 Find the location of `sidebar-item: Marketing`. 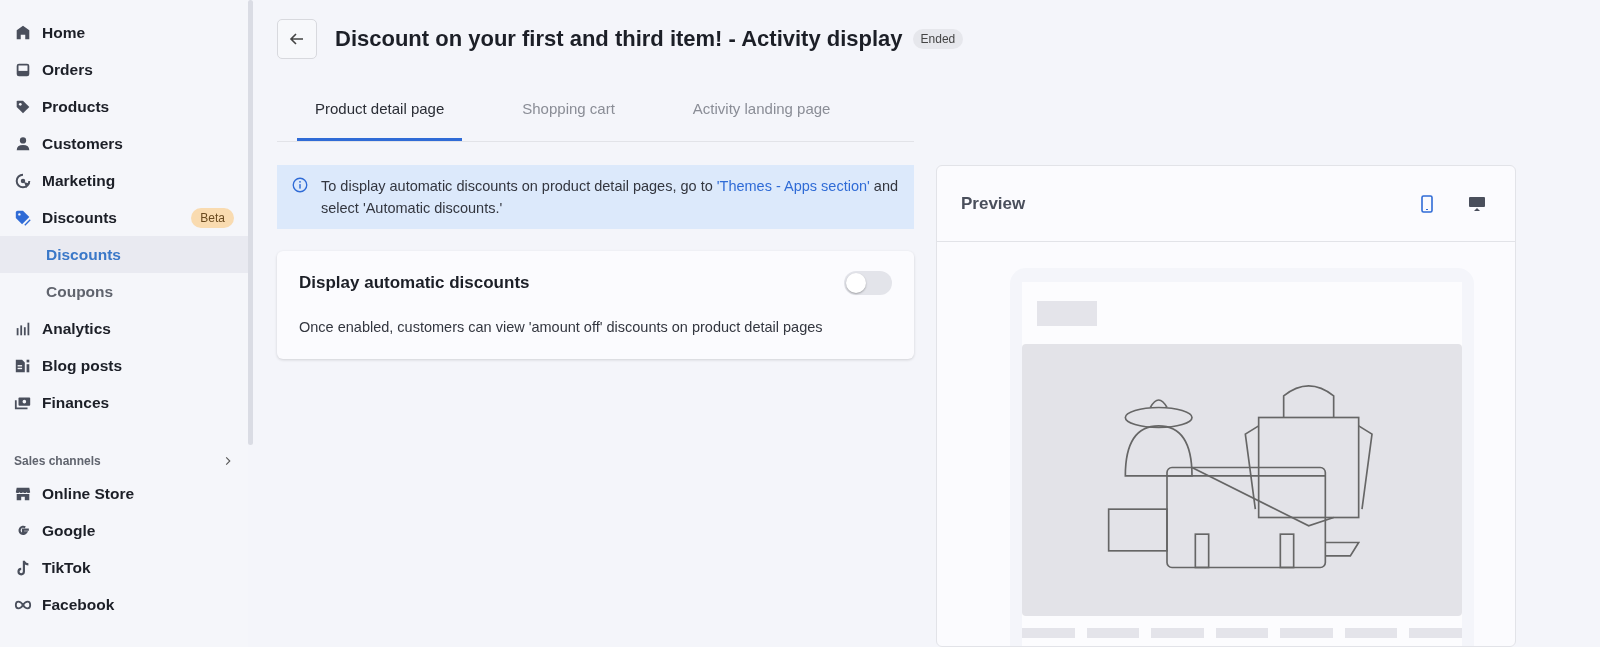

sidebar-item: Marketing is located at coordinates (124, 180).